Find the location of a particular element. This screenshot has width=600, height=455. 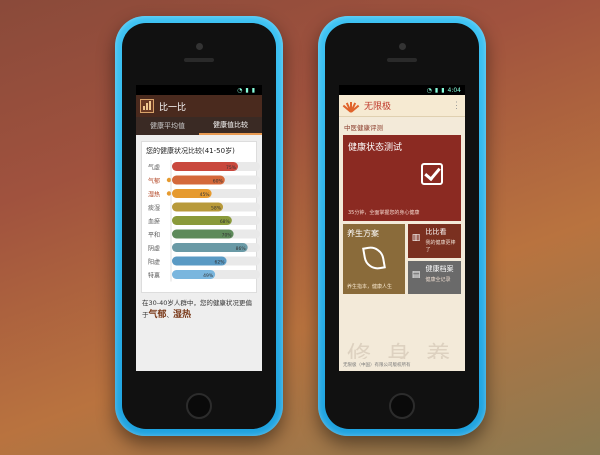

app-title: 比一比 is located at coordinates (173, 107).